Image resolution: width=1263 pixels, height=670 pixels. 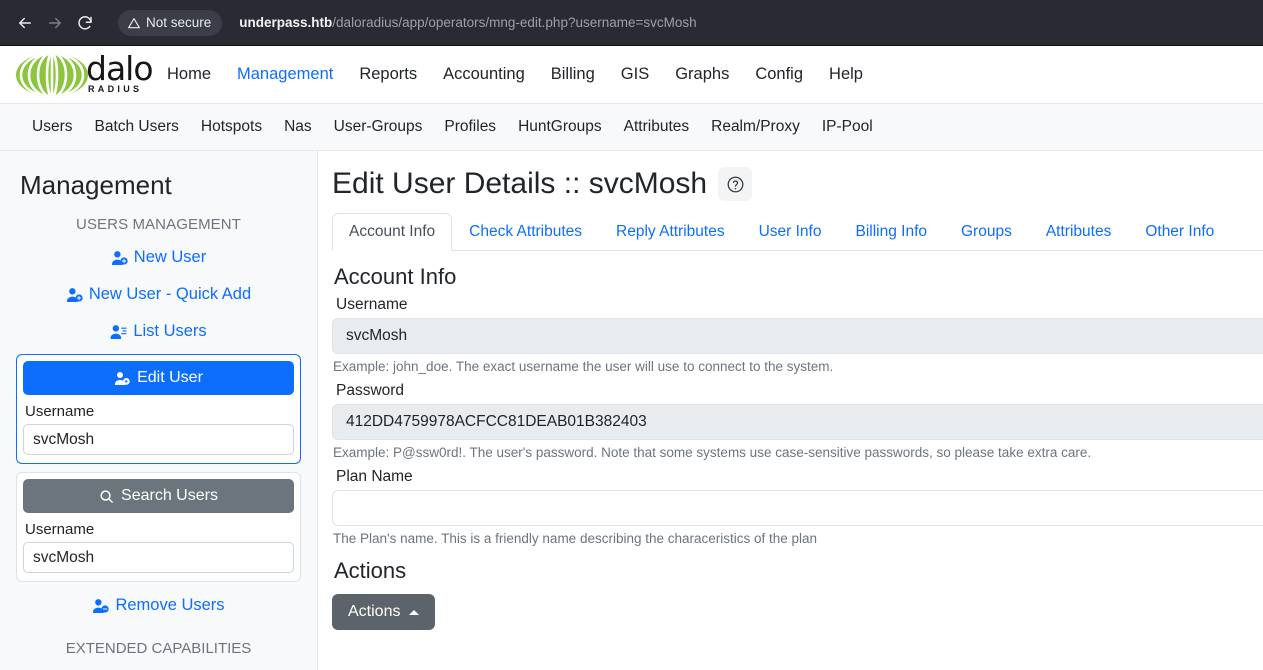 I want to click on sidebar-item-remove-users: Remove Users, so click(x=158, y=603).